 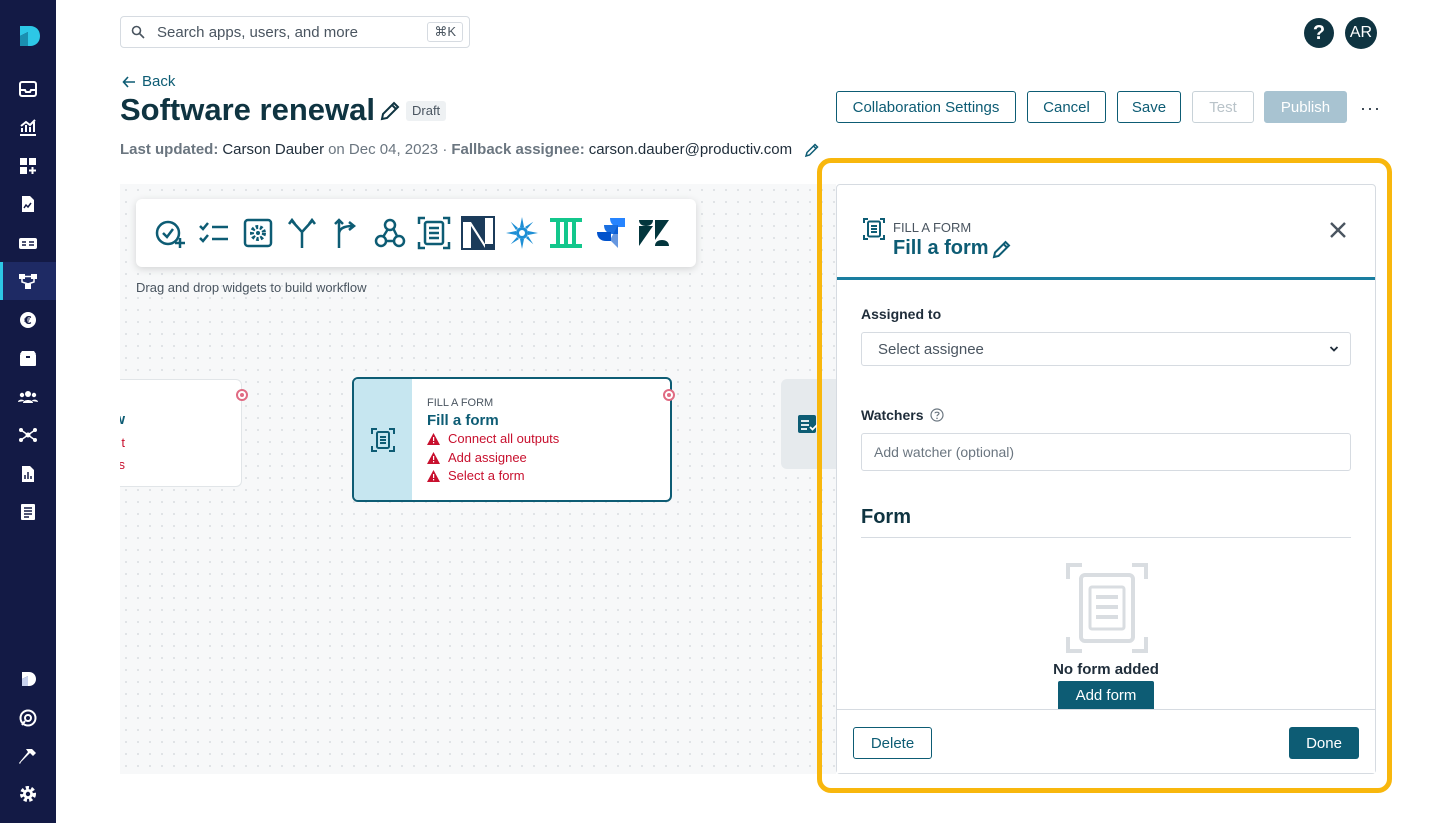 What do you see at coordinates (169, 149) in the screenshot?
I see `updated-label: Last updated:` at bounding box center [169, 149].